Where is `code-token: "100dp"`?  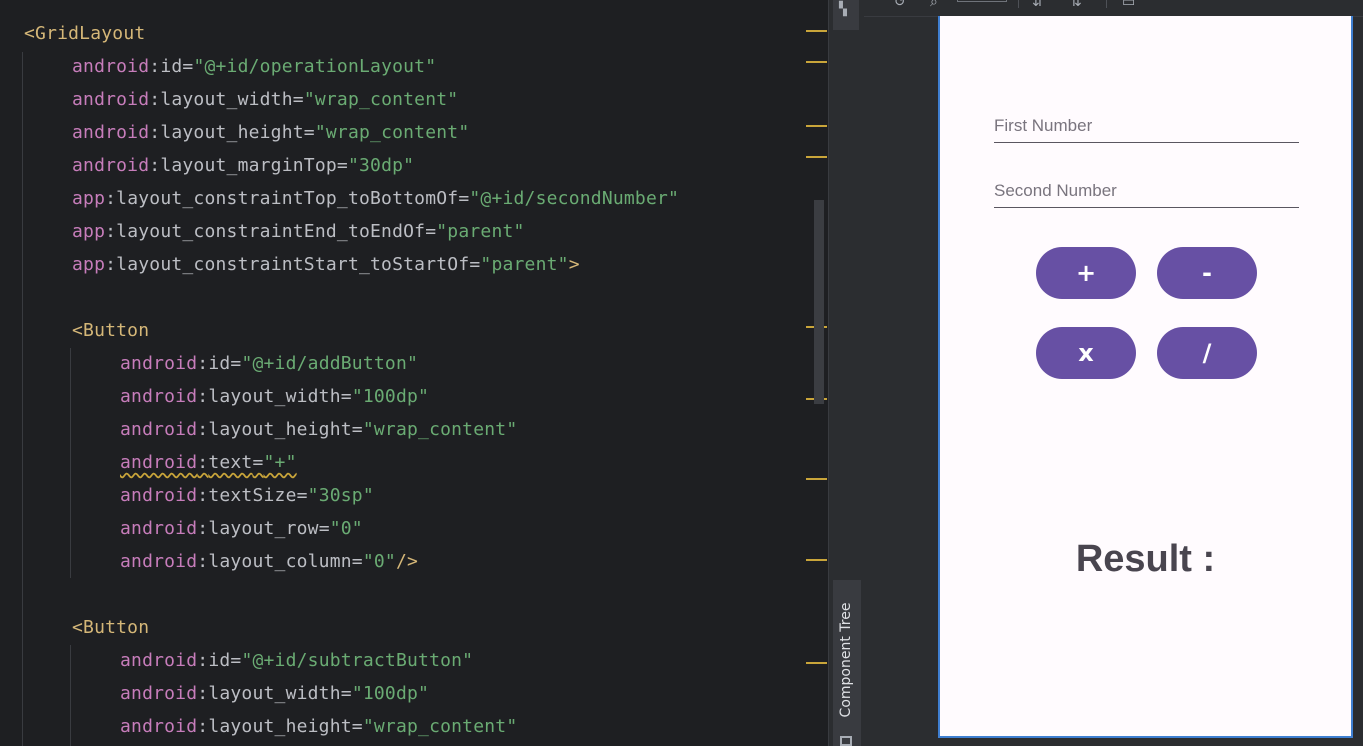
code-token: "100dp" is located at coordinates (390, 693).